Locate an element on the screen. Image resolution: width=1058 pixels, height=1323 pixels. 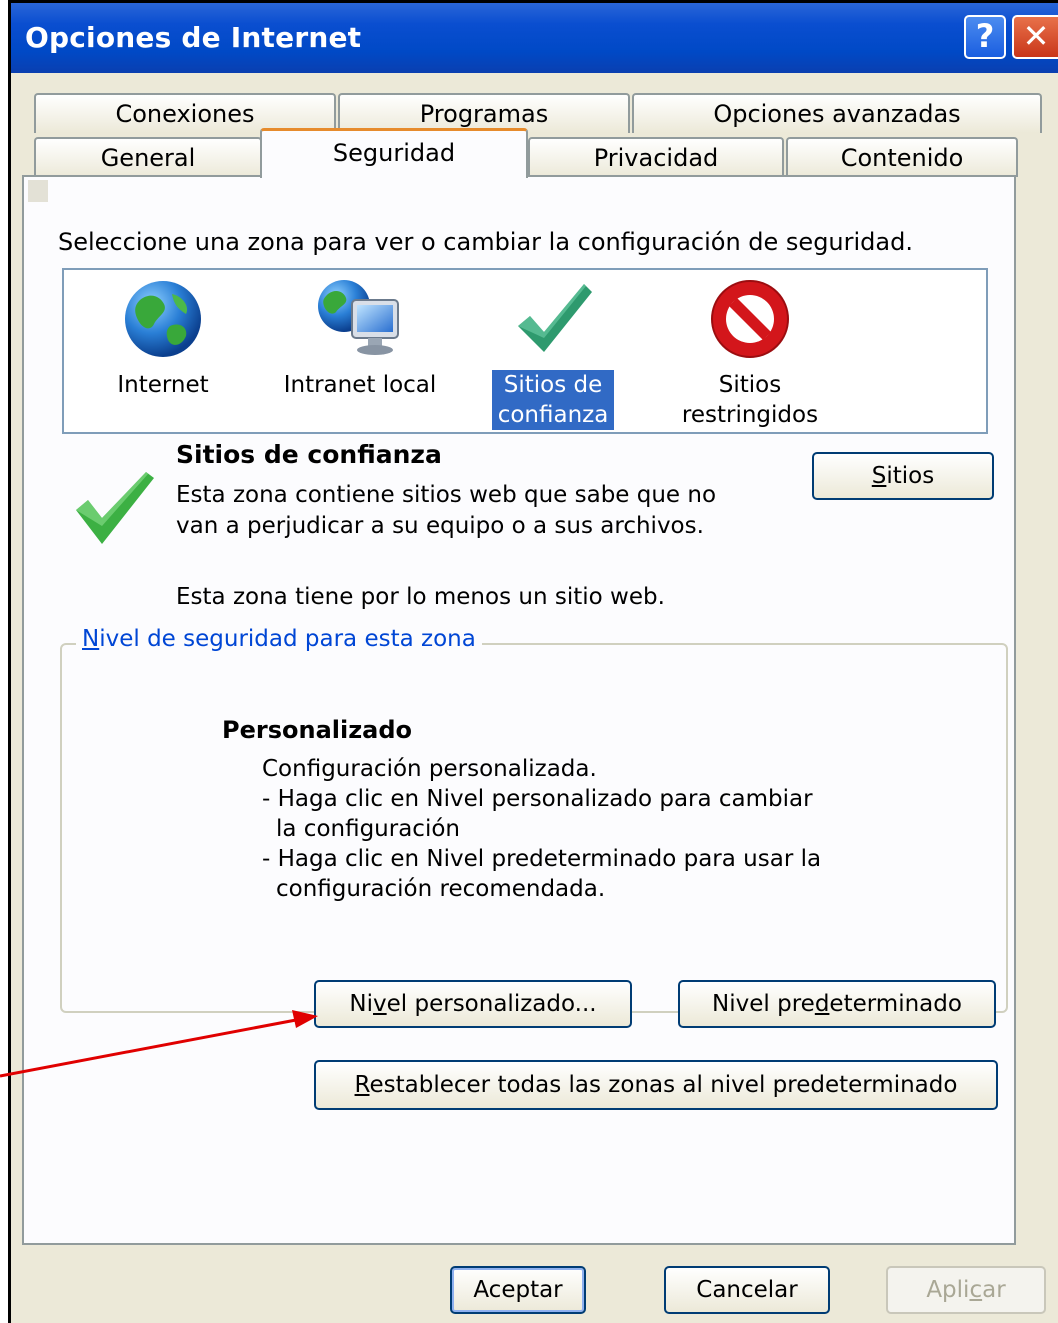
tab-contenido: Contenido is located at coordinates (902, 157).